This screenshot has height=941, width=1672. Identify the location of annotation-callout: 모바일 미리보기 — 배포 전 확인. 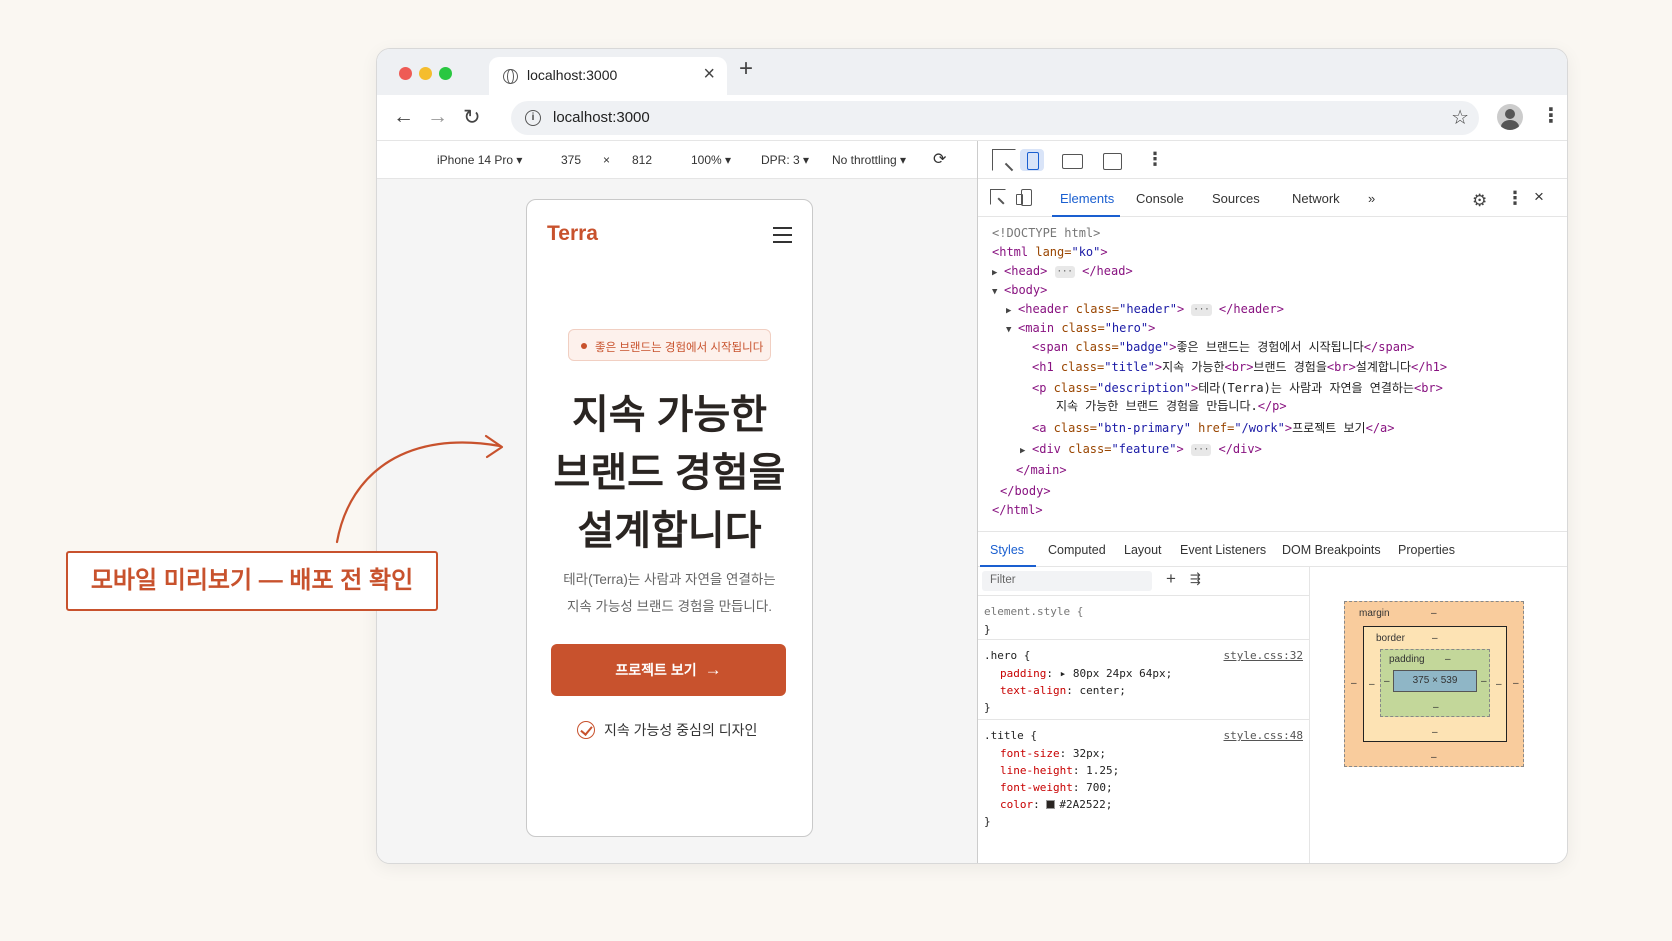
(252, 581).